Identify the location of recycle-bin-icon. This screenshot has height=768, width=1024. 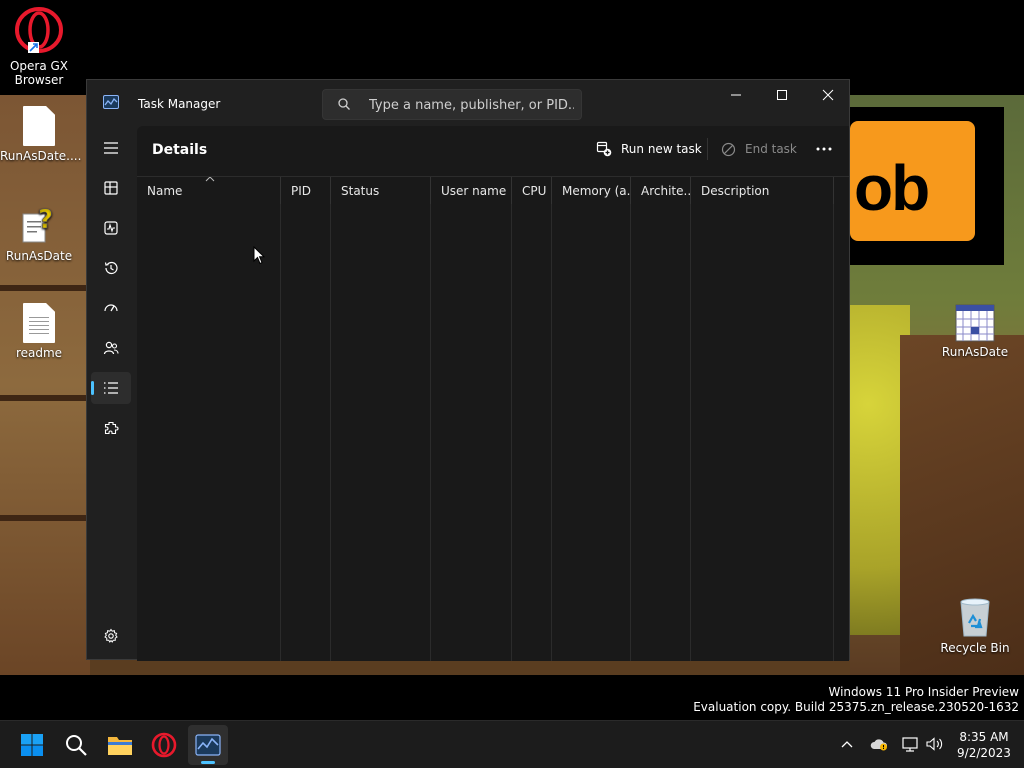
(975, 617).